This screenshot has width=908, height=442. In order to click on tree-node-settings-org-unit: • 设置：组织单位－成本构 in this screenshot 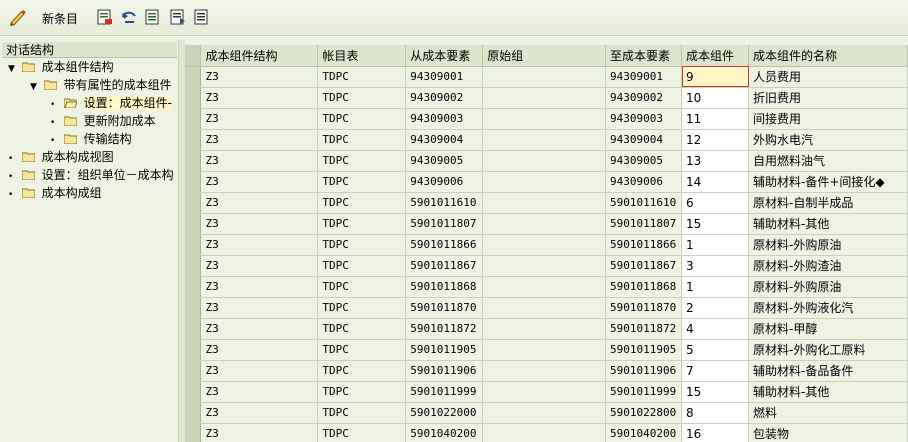, I will do `click(91, 175)`.